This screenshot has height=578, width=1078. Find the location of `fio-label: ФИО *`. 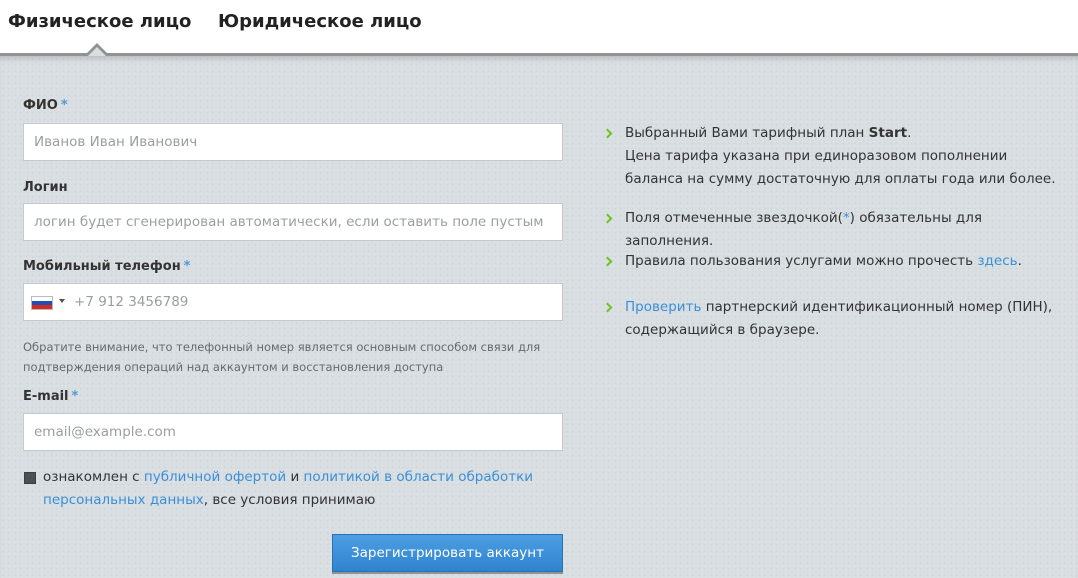

fio-label: ФИО * is located at coordinates (45, 105).